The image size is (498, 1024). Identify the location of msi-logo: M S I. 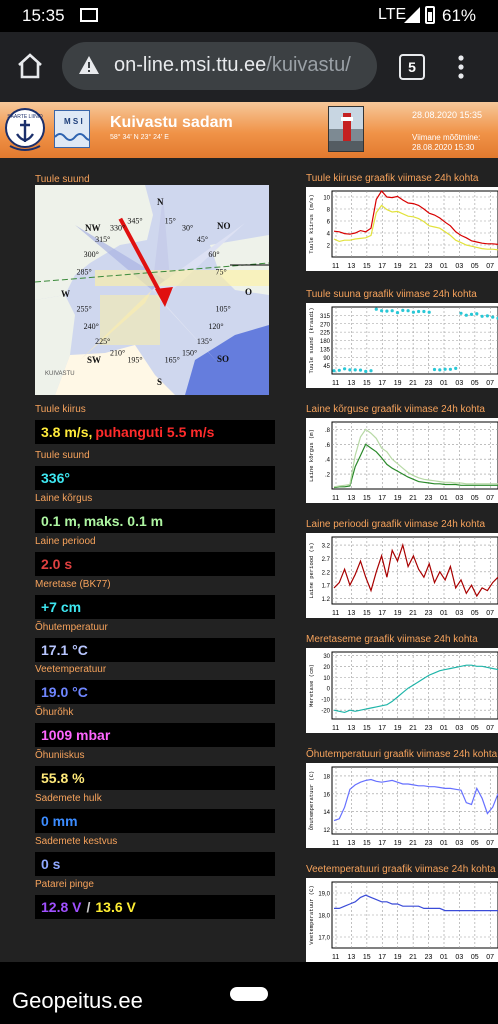
(72, 129).